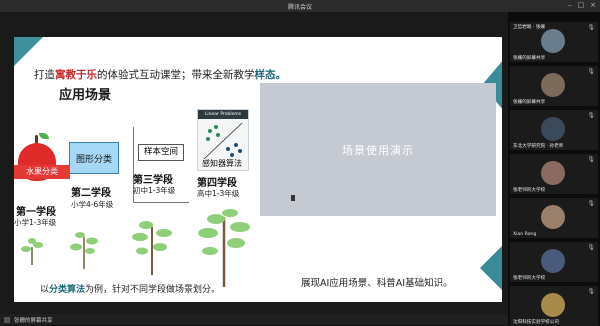  What do you see at coordinates (529, 27) in the screenshot?
I see `participant-label-top: 卫哲岩端 · 张姗` at bounding box center [529, 27].